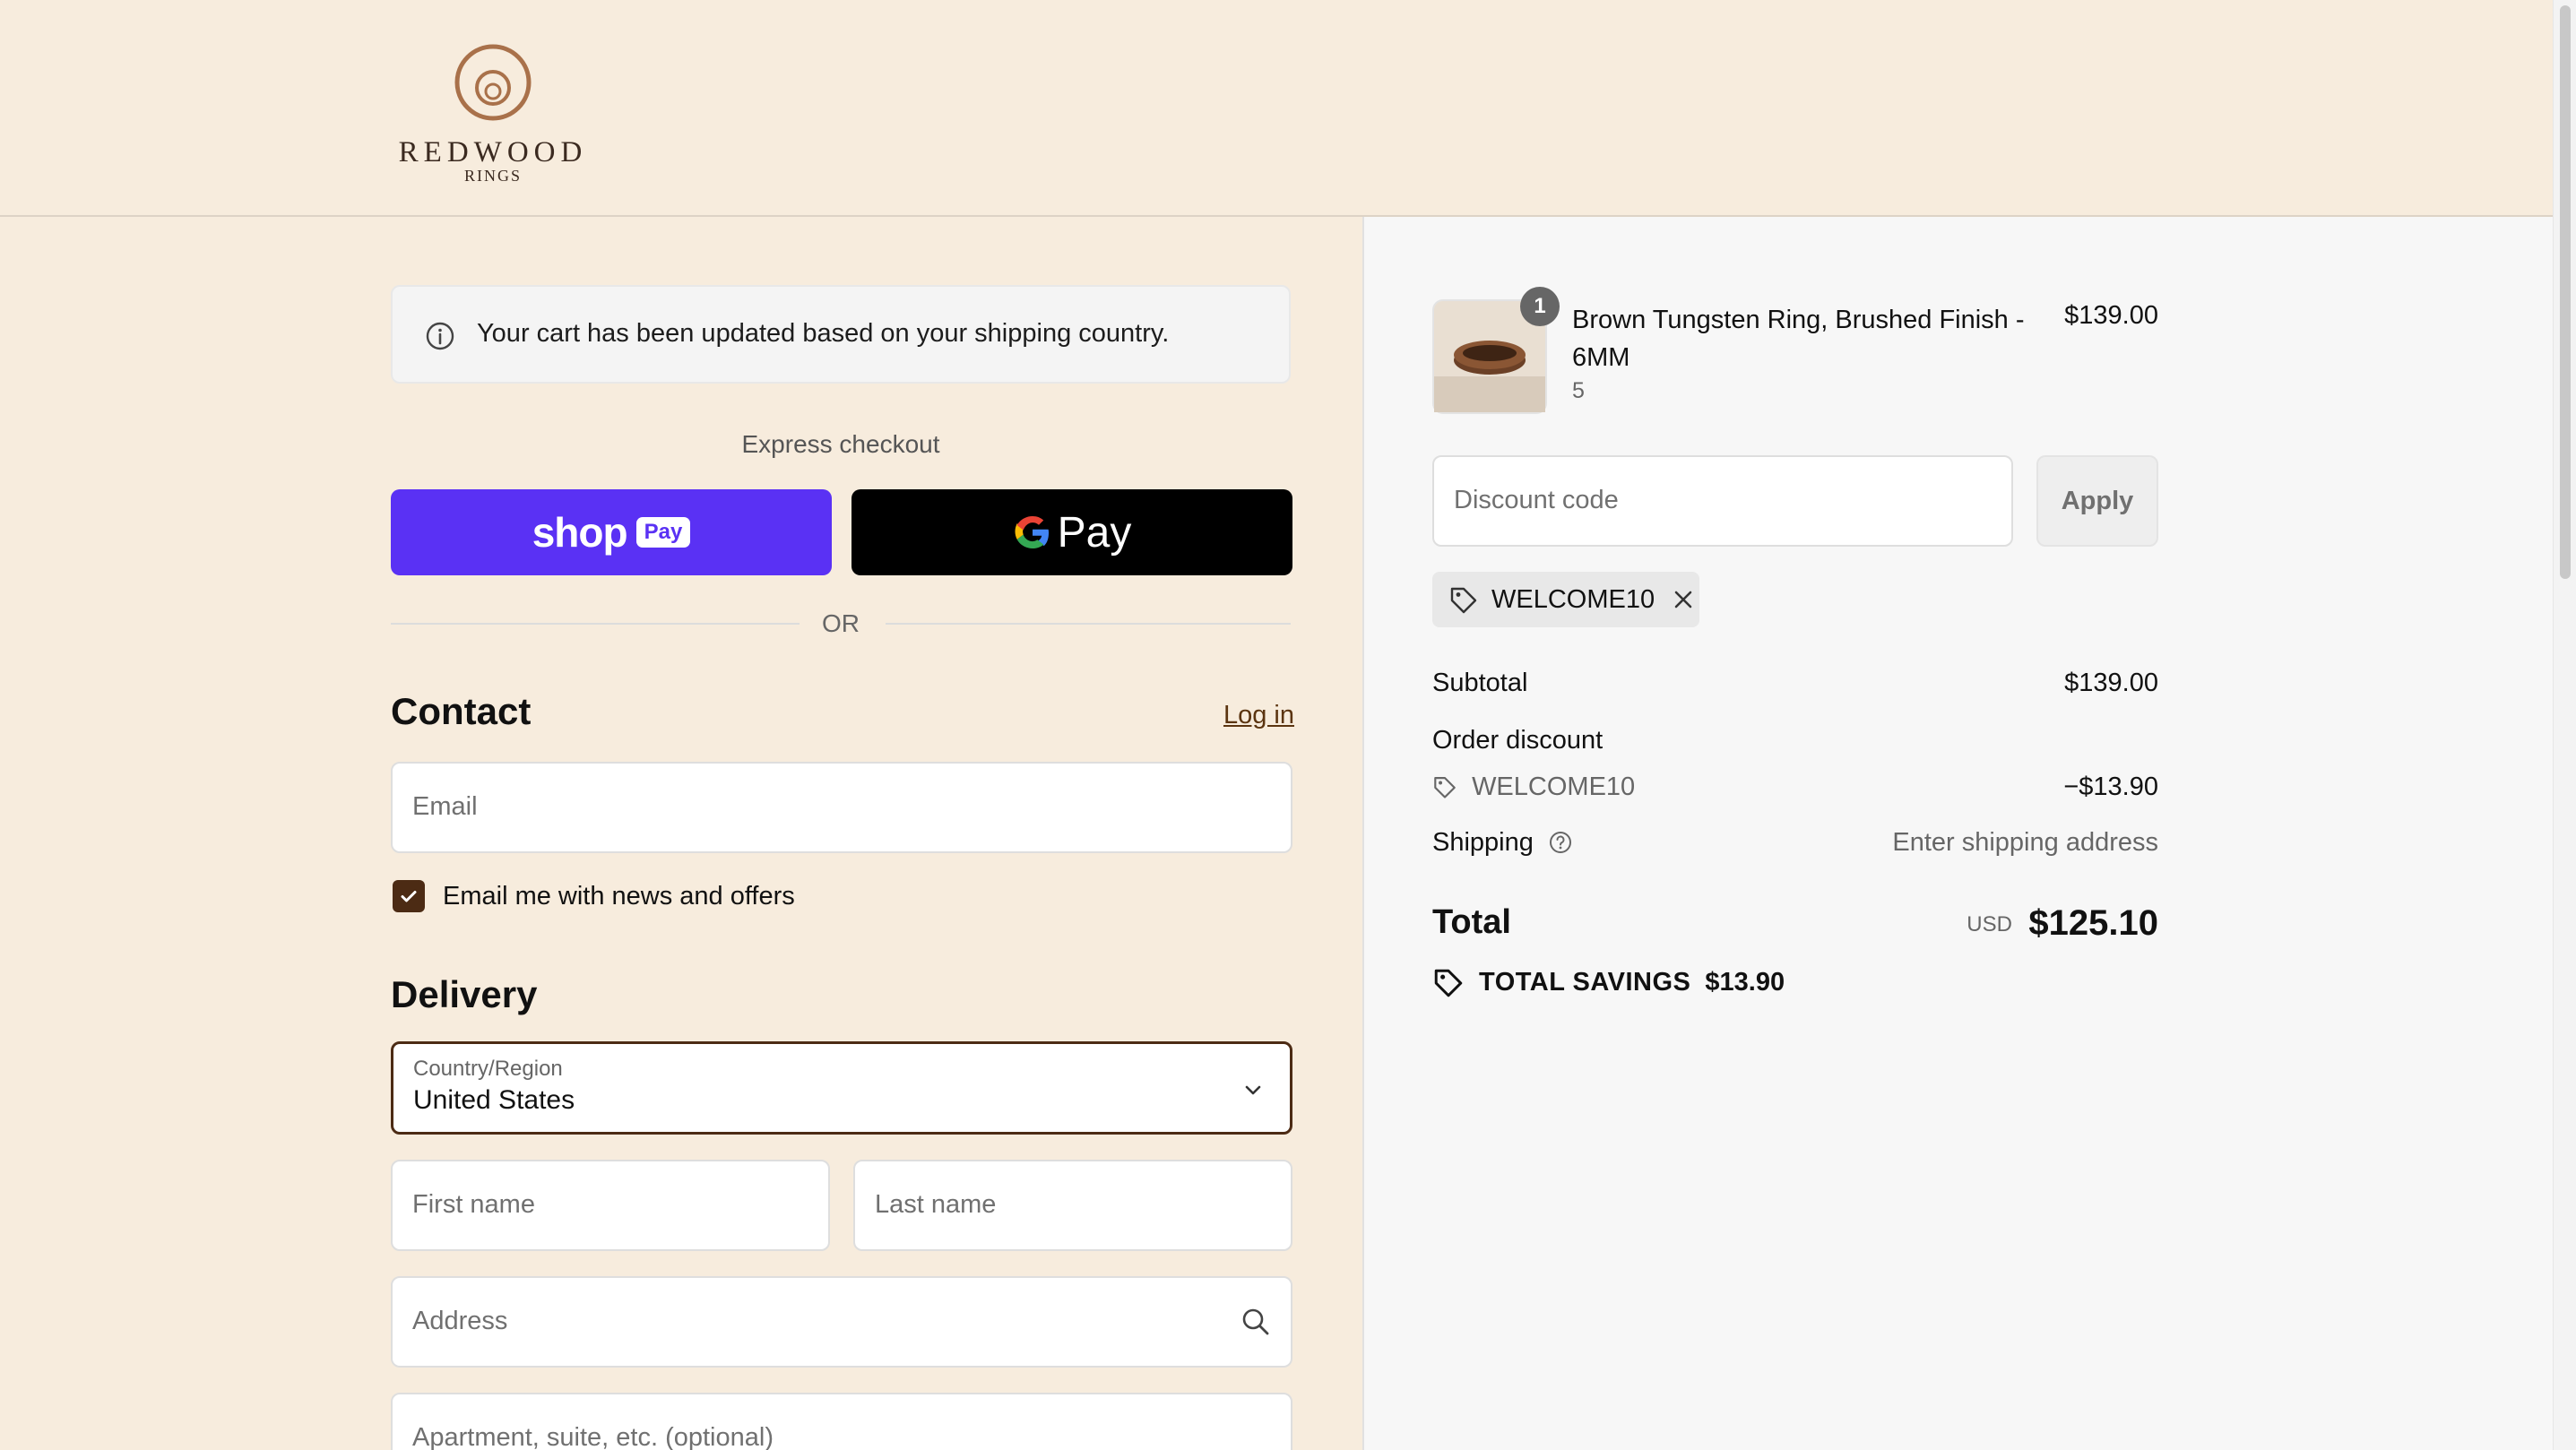  Describe the element at coordinates (461, 711) in the screenshot. I see `contact-heading: Contact` at that location.